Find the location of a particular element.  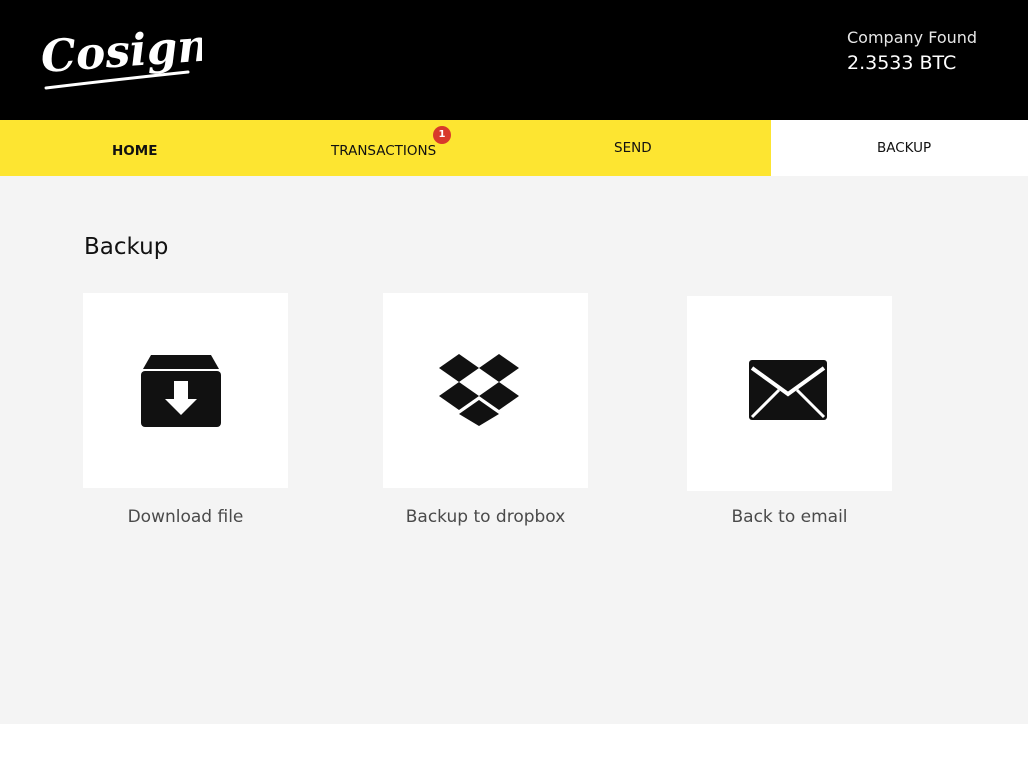

tab-send-label: SEND is located at coordinates (633, 148).